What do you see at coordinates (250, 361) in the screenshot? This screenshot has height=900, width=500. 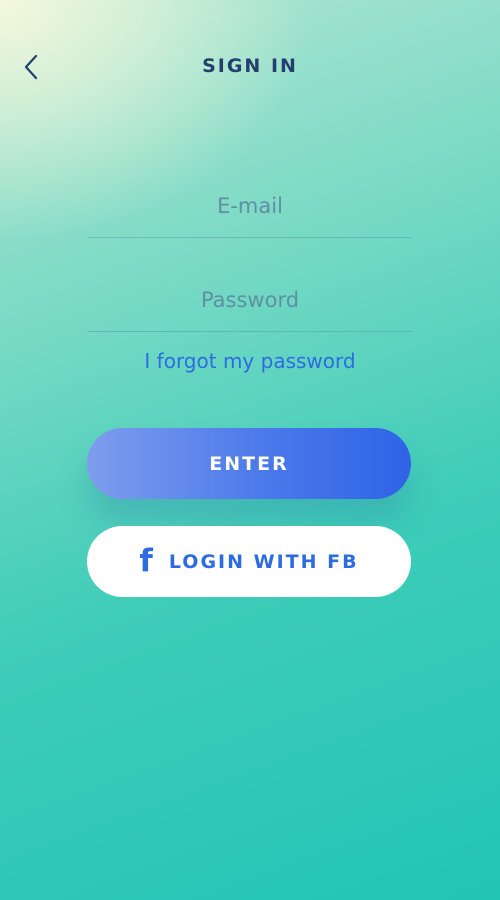 I see `forgot-password-link: I forgot my password` at bounding box center [250, 361].